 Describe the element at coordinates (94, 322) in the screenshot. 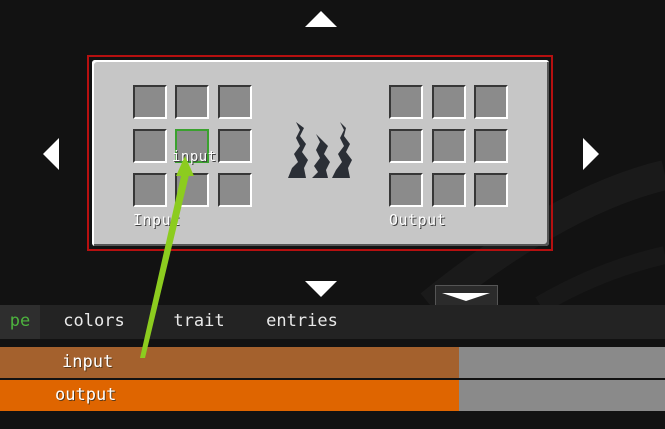

I see `tab-colors: colors` at that location.